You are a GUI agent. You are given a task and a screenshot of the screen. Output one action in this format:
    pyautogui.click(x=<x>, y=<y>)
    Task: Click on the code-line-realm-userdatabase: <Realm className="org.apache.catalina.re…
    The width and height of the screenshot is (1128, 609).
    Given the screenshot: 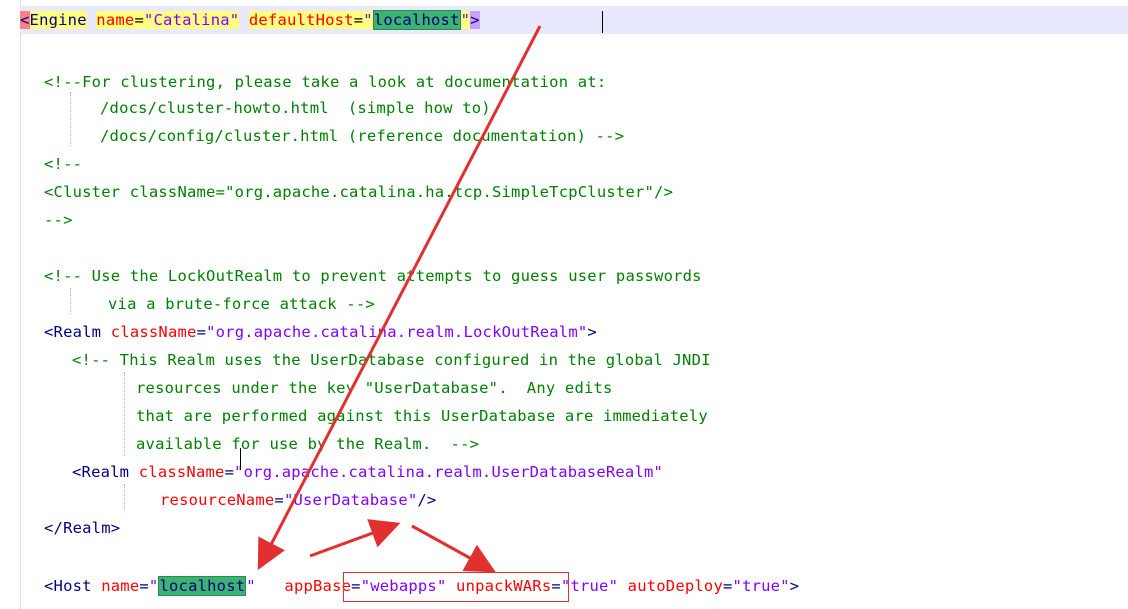 What is the action you would take?
    pyautogui.click(x=367, y=472)
    